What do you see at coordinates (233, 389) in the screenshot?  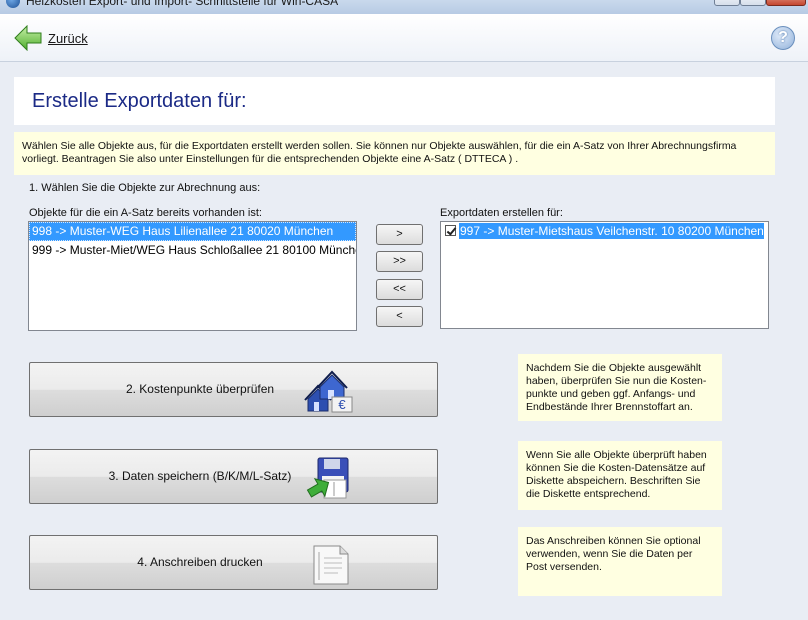 I see `check-costs-button: 2. Kostenpunkte überprüfen €` at bounding box center [233, 389].